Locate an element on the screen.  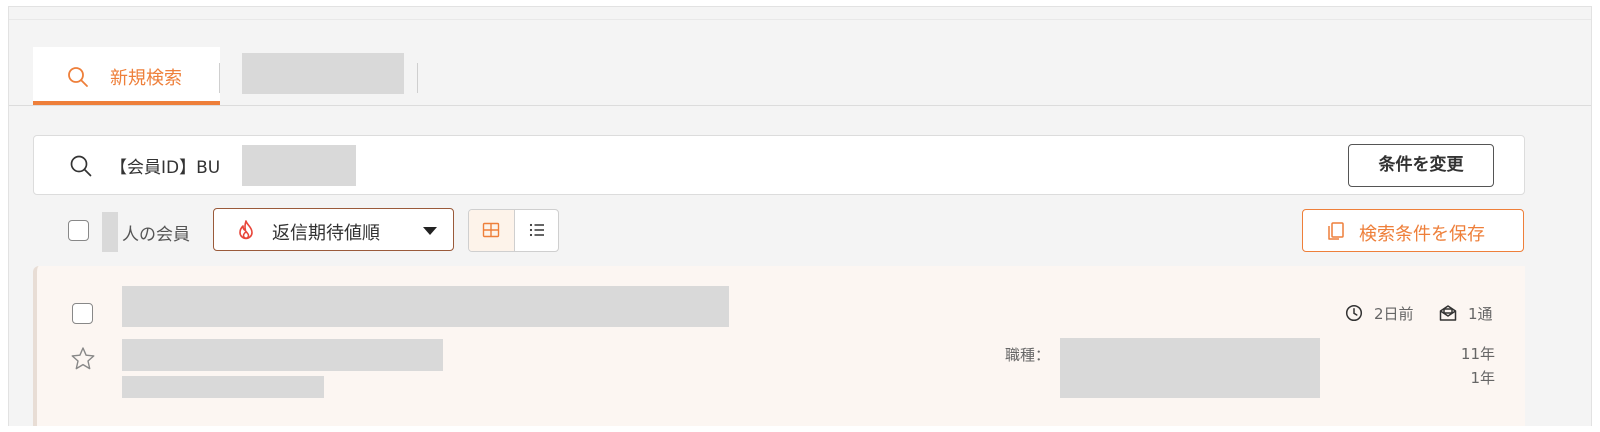
list-icon is located at coordinates (536, 230).